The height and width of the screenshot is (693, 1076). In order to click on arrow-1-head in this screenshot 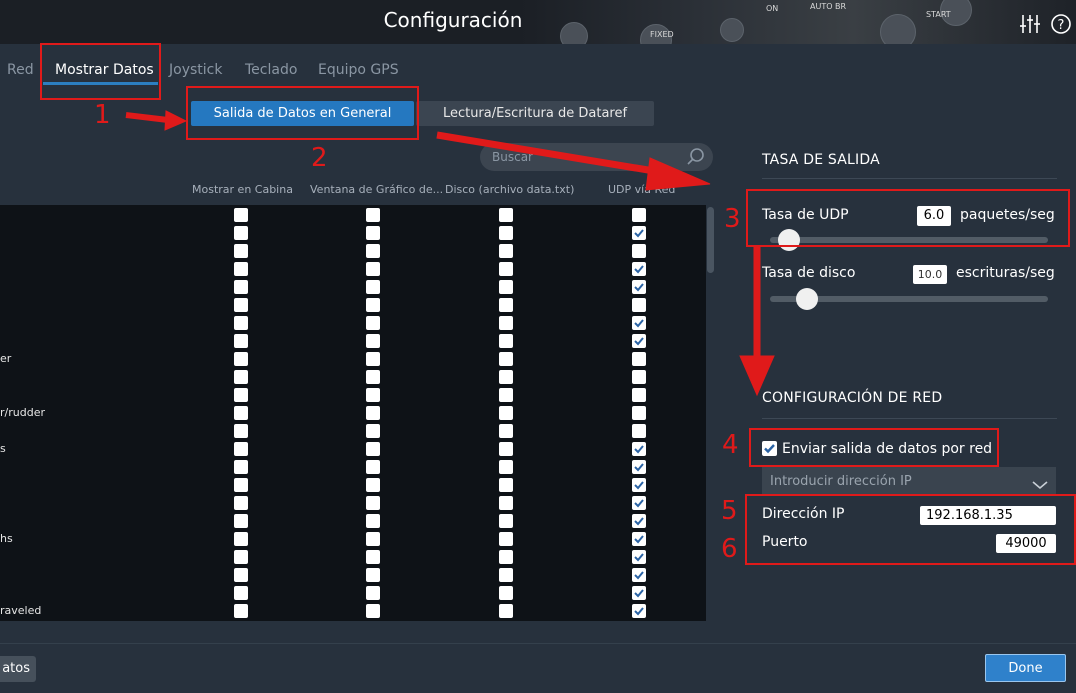, I will do `click(176, 120)`.